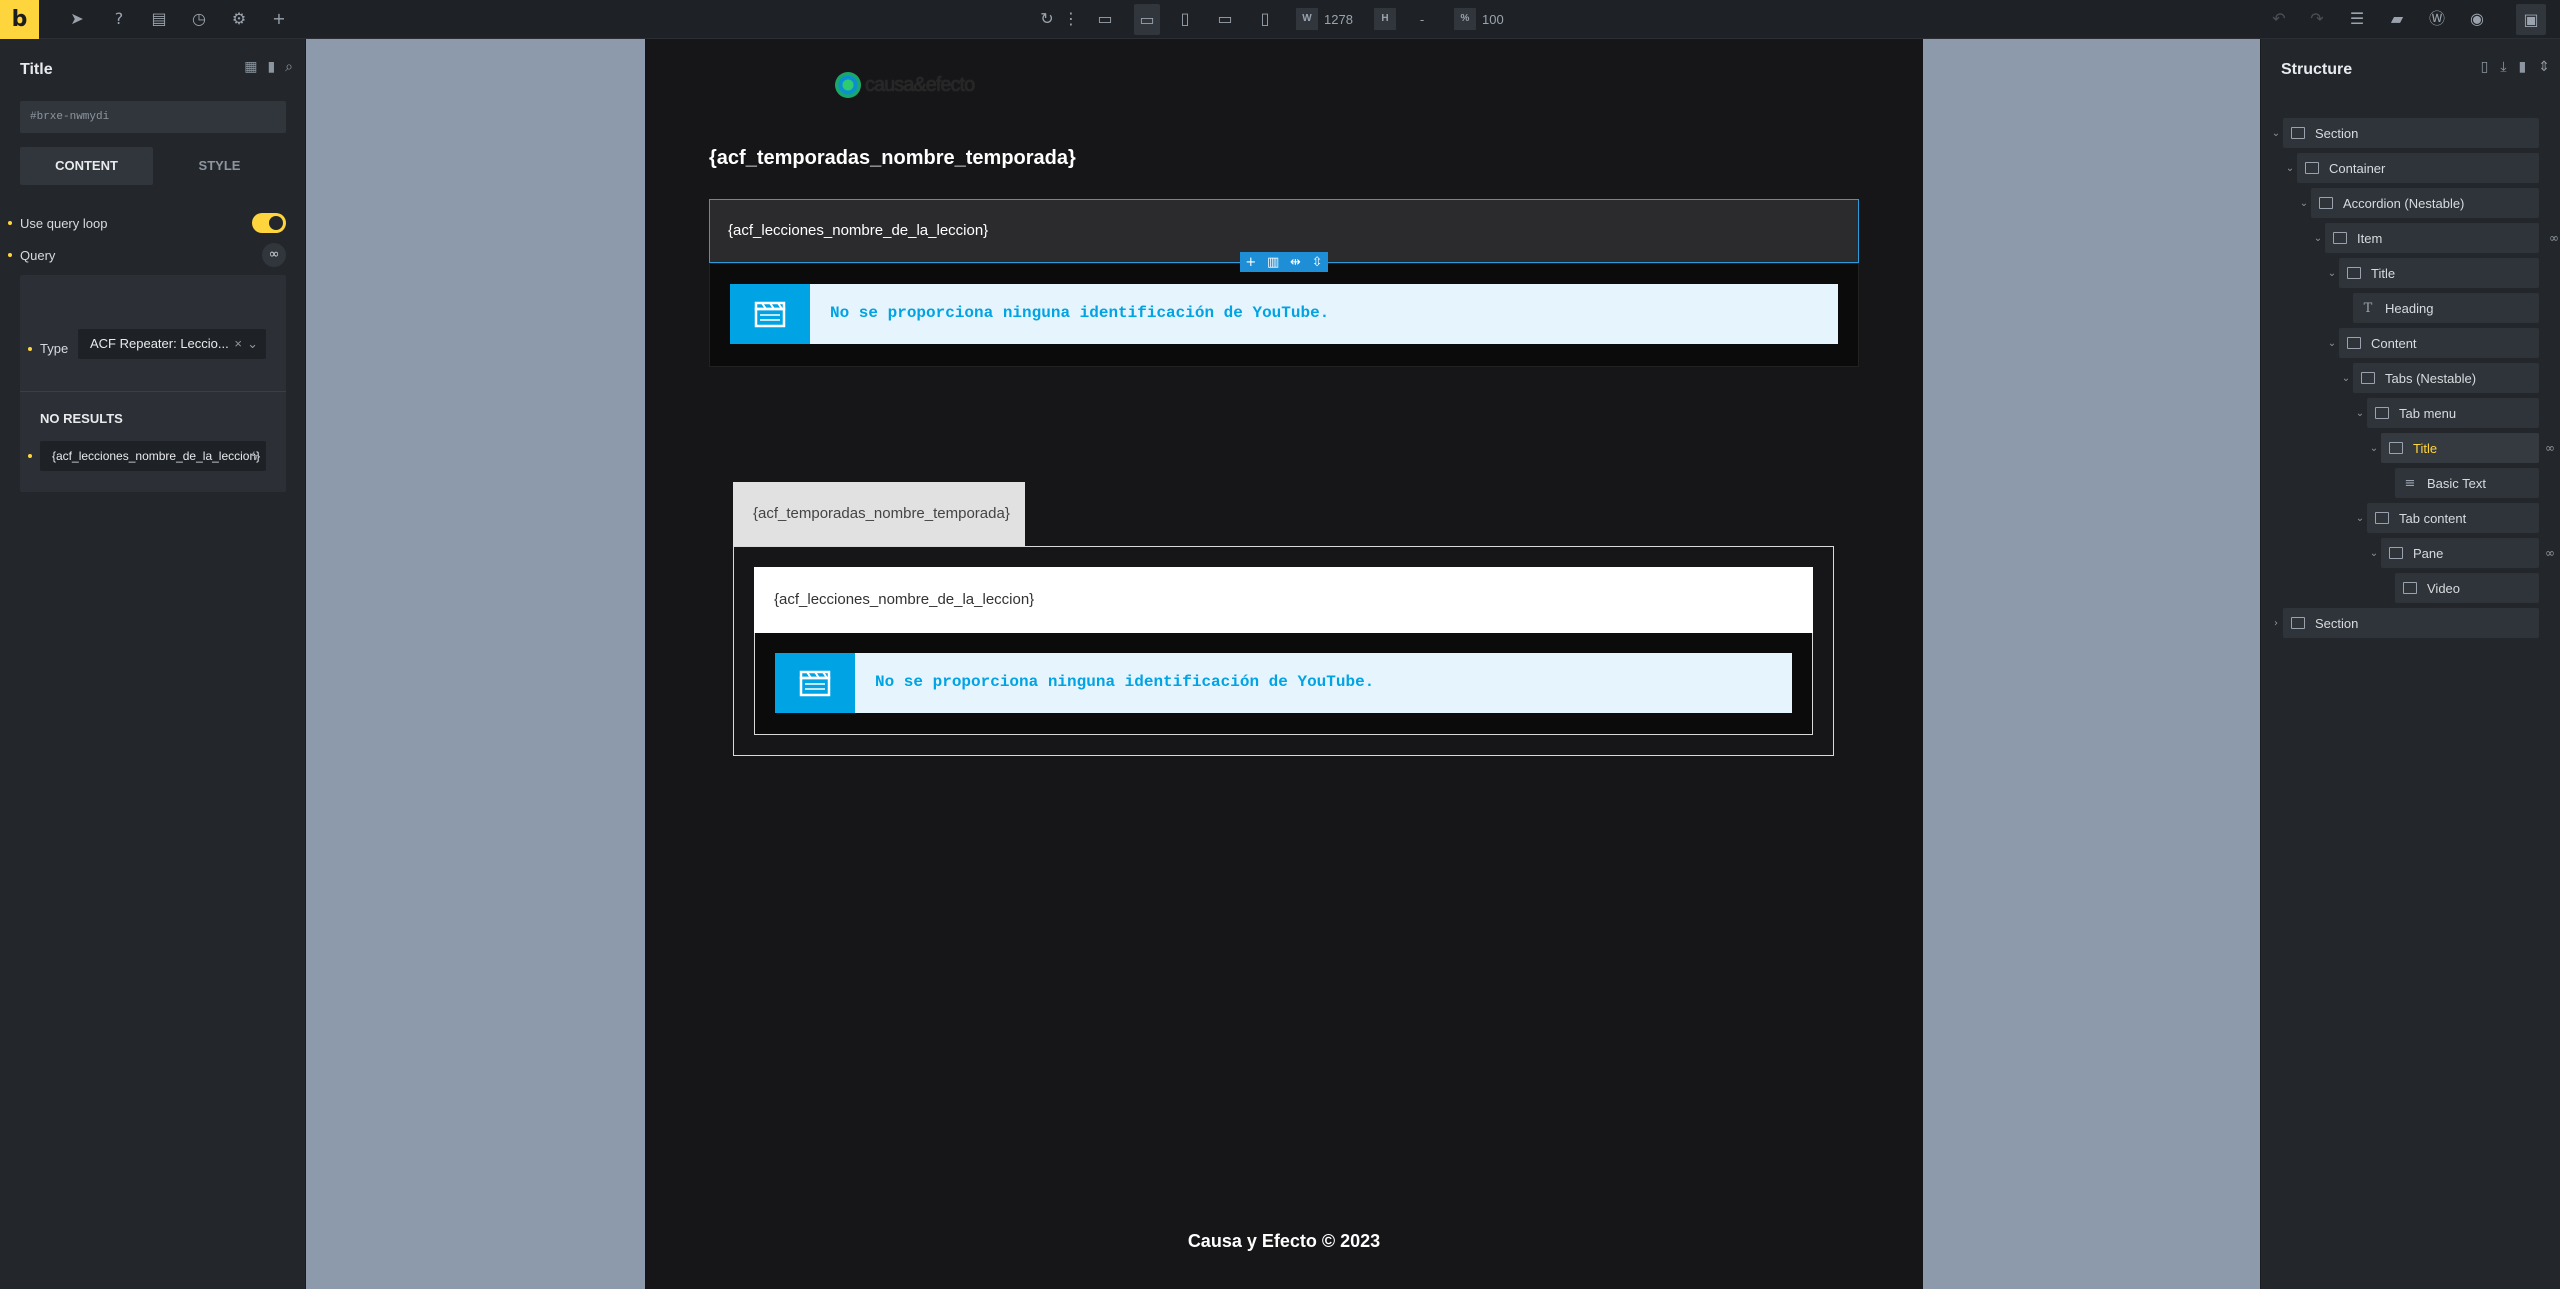  I want to click on tree-node-pane: ⌄ Pane ∞, so click(2461, 553).